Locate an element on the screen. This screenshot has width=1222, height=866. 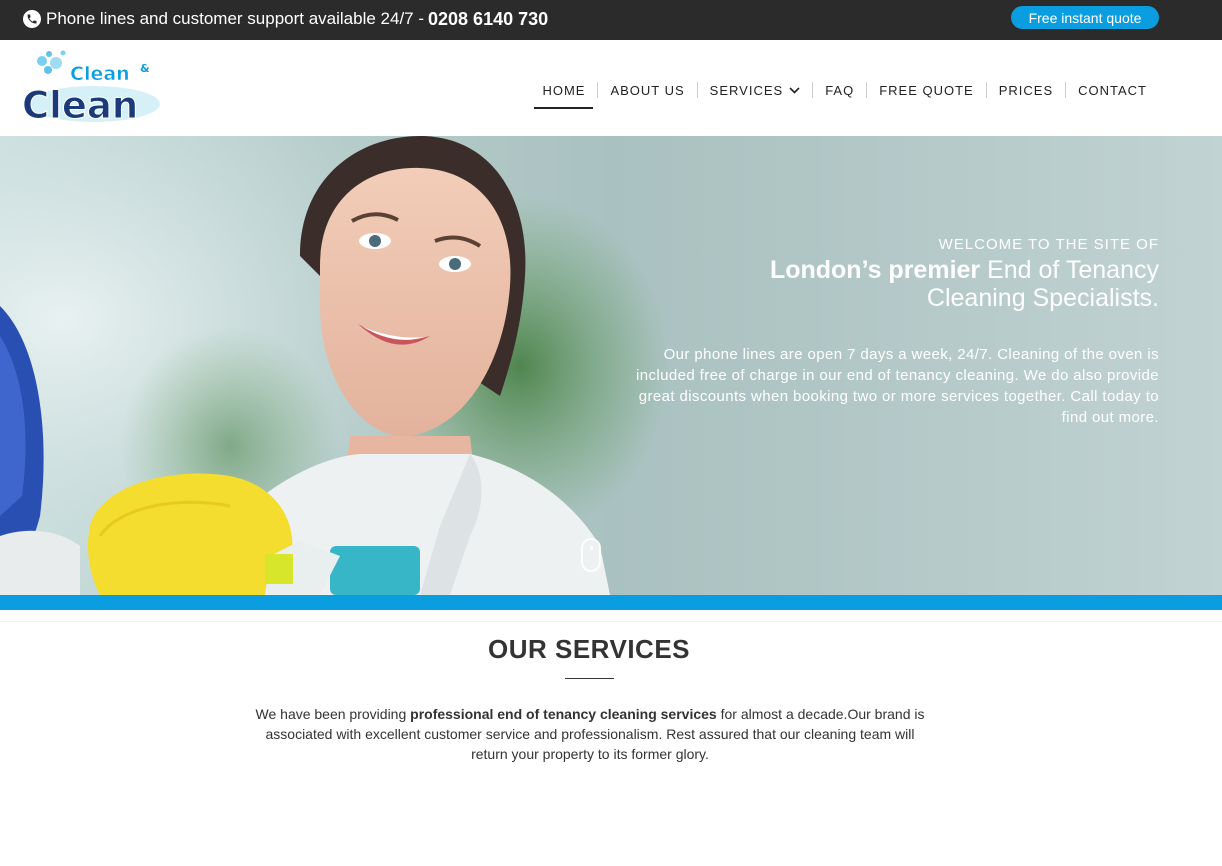
nav-services: SERVICES is located at coordinates (755, 90).